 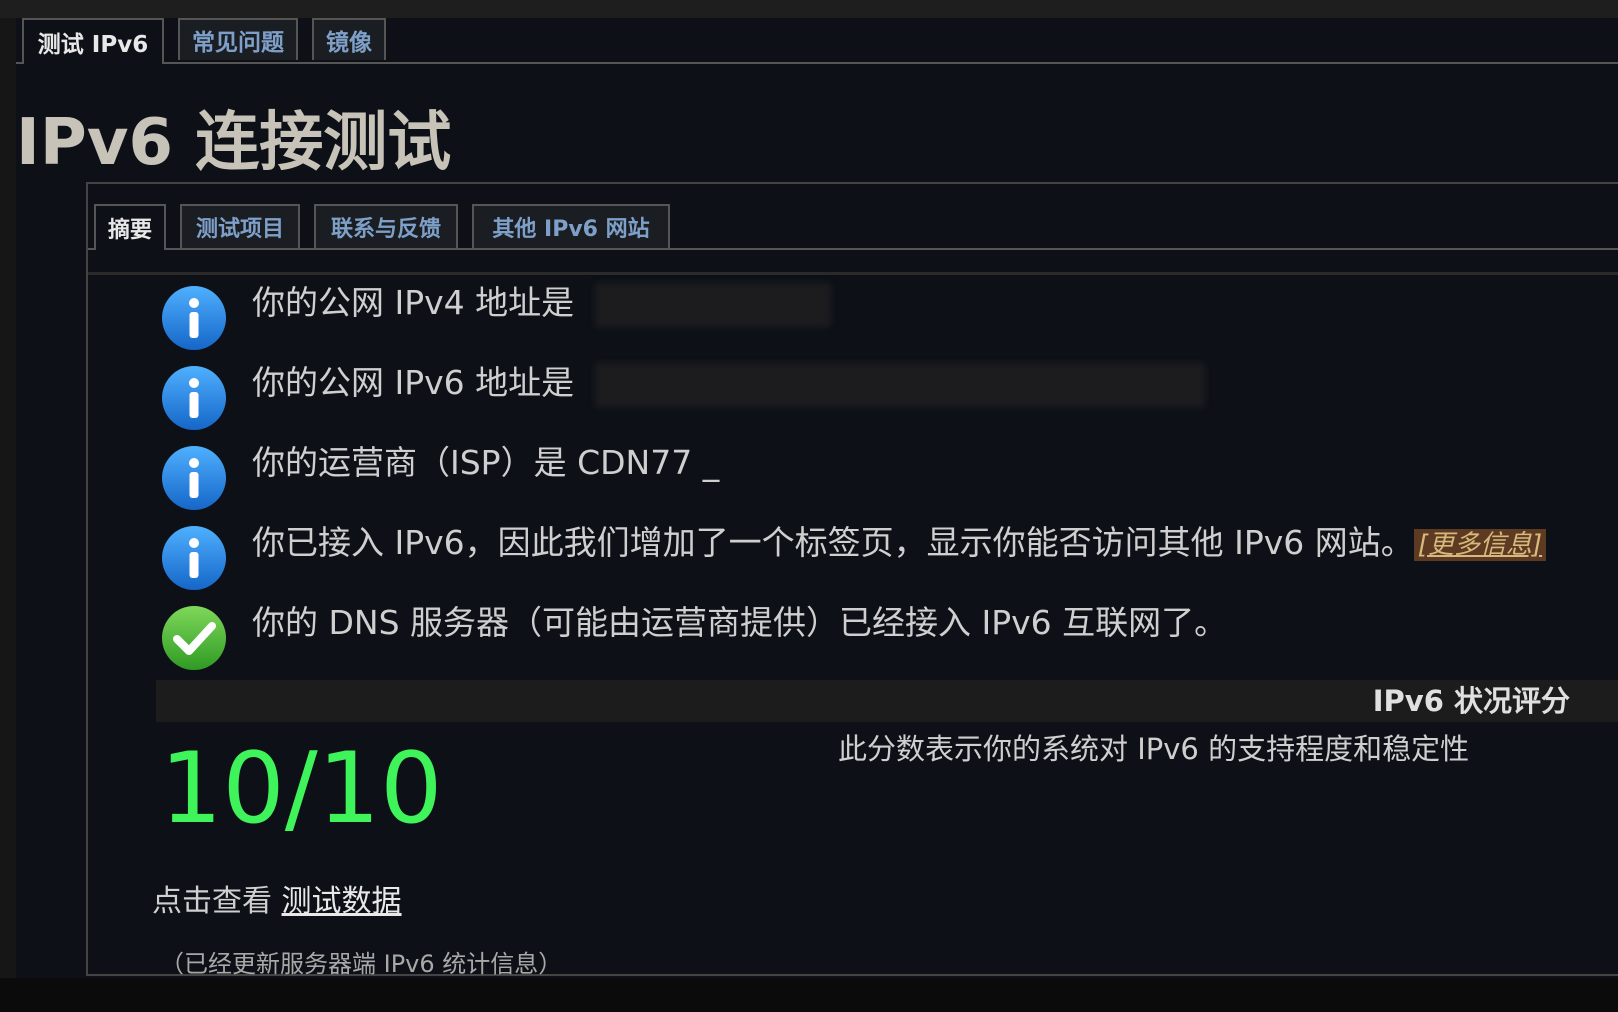 I want to click on tab-test-items: 测试项目, so click(x=240, y=226).